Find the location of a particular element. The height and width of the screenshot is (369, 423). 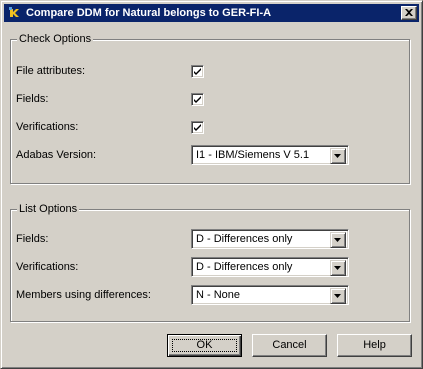

adabas-version-value: I1 - IBM/Siemens V 5.1 is located at coordinates (253, 155).